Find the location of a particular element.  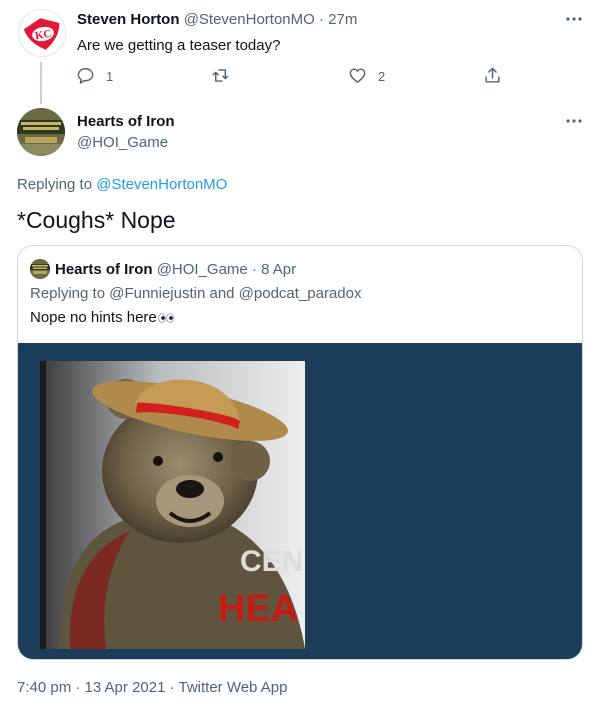

tweet-time: 27m is located at coordinates (342, 19).